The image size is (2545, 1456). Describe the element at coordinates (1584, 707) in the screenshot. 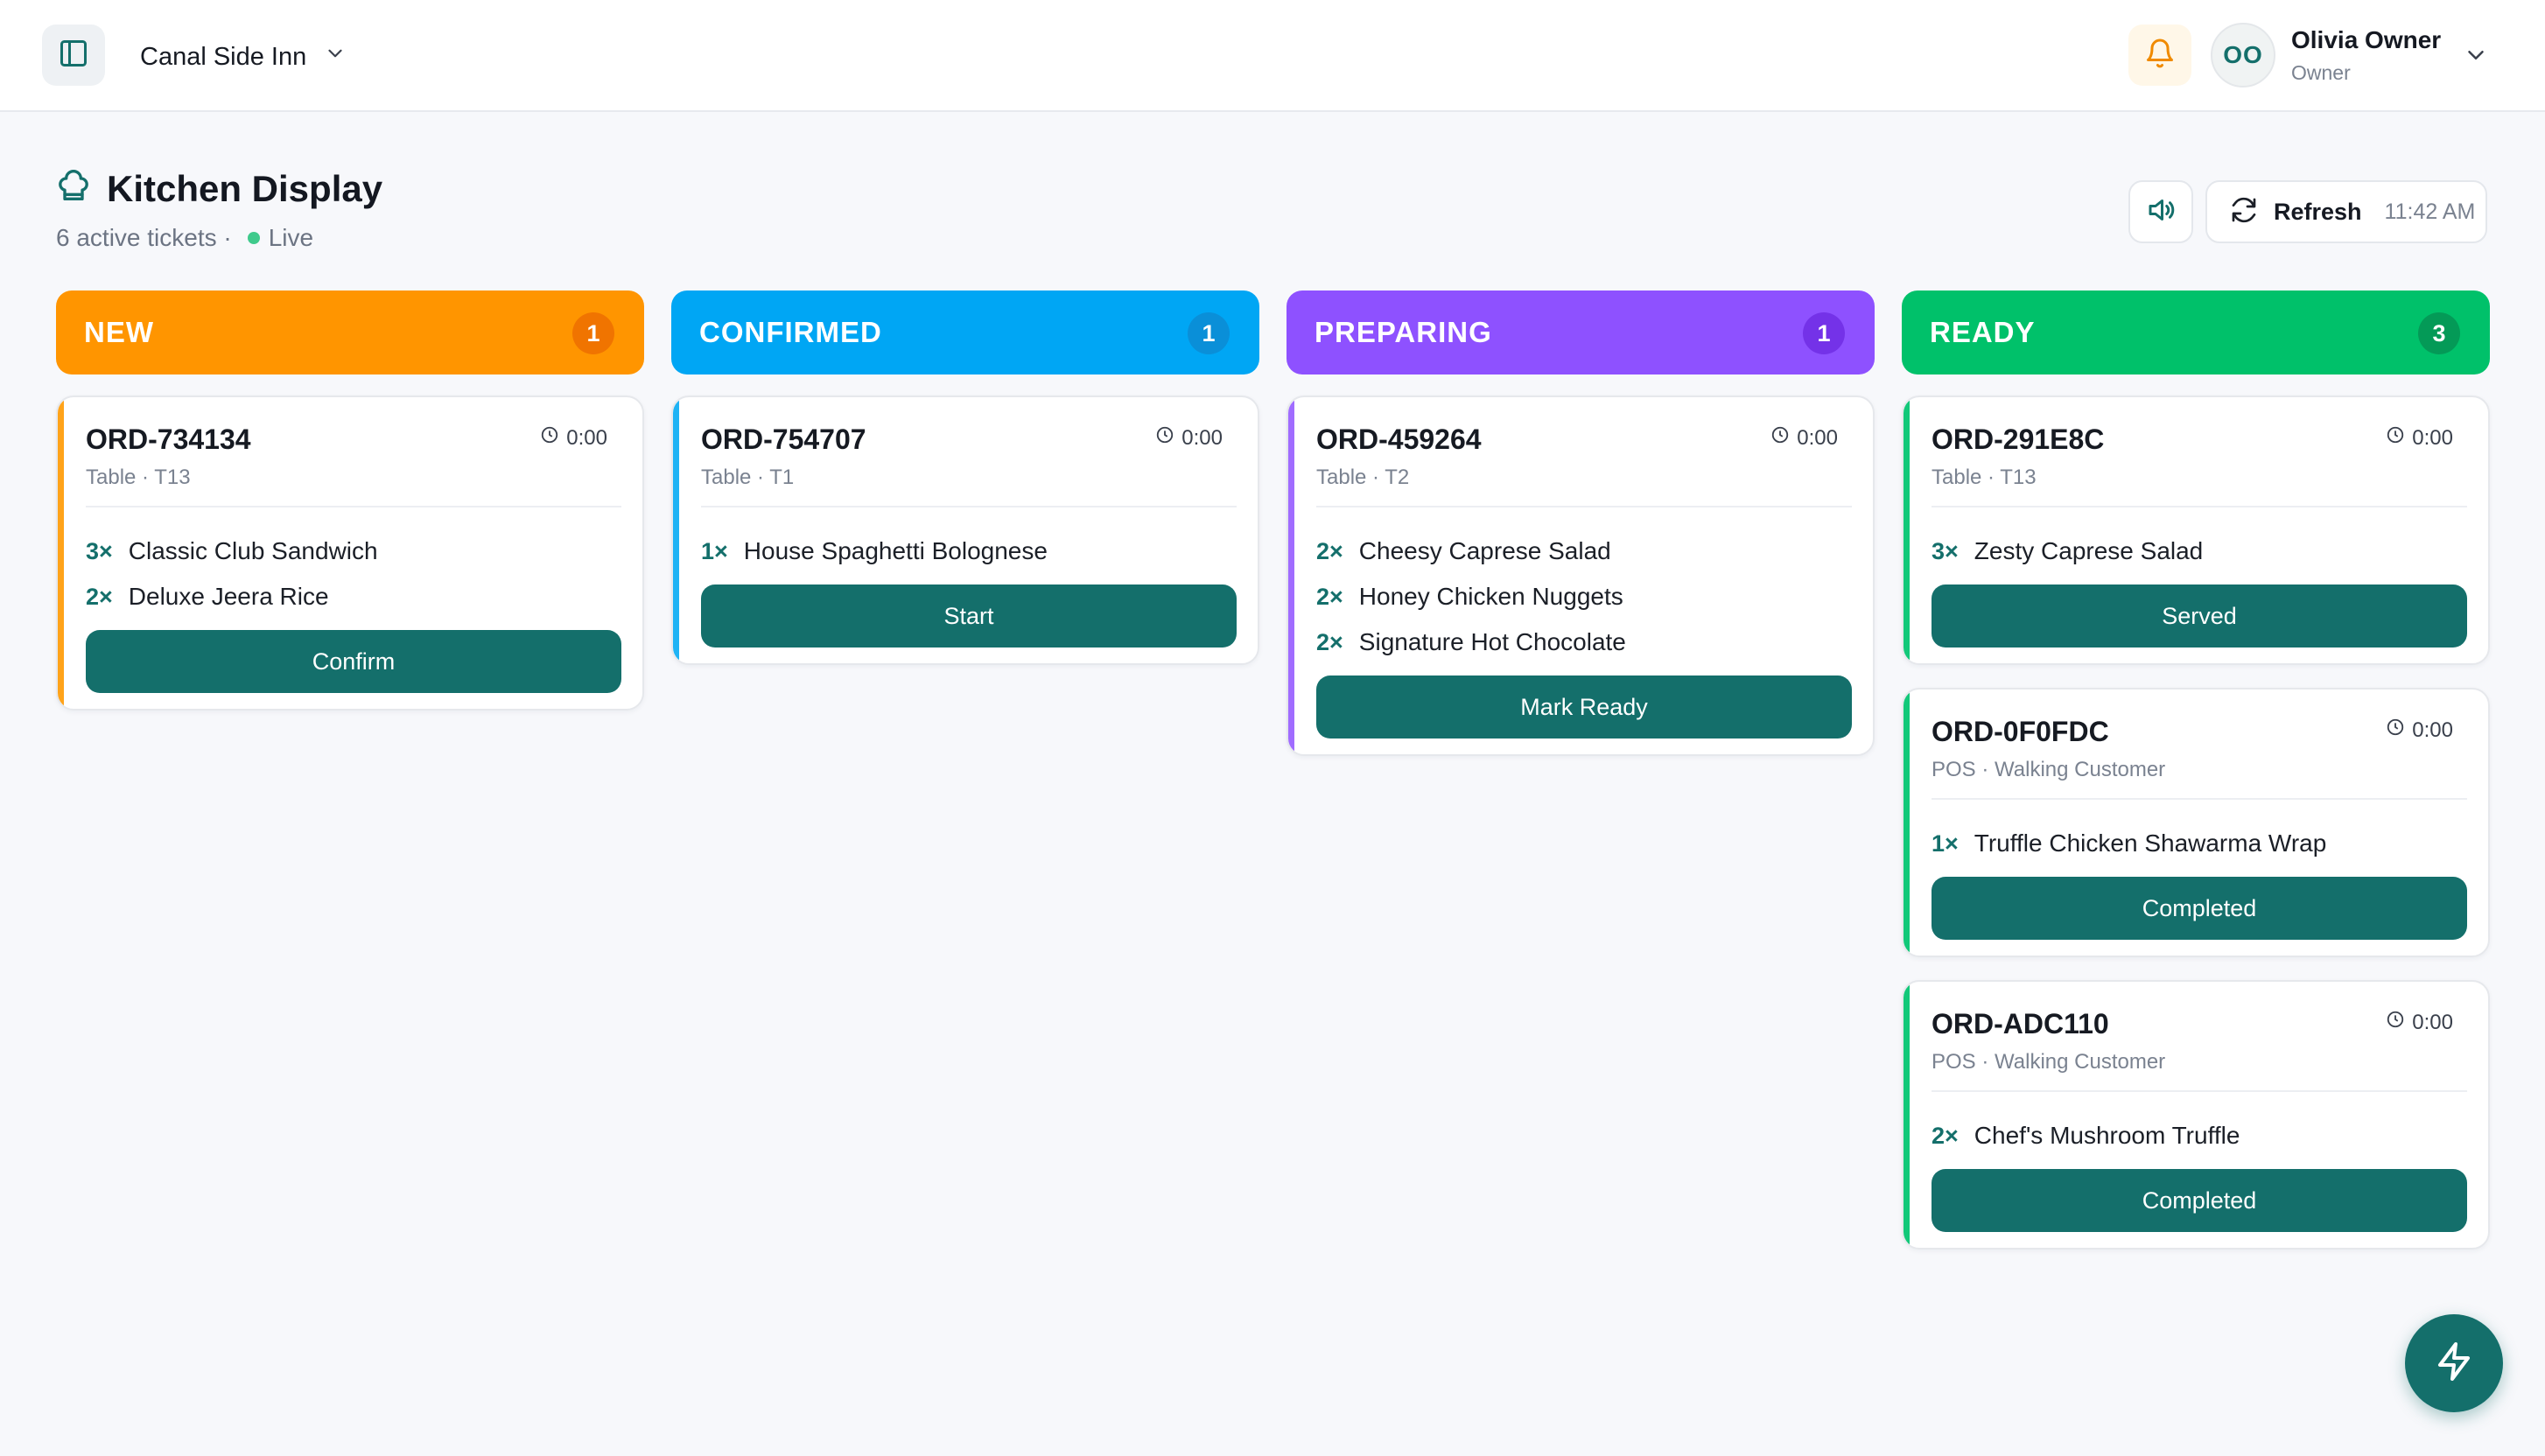

I see `mark-ready-button: Mark Ready` at that location.